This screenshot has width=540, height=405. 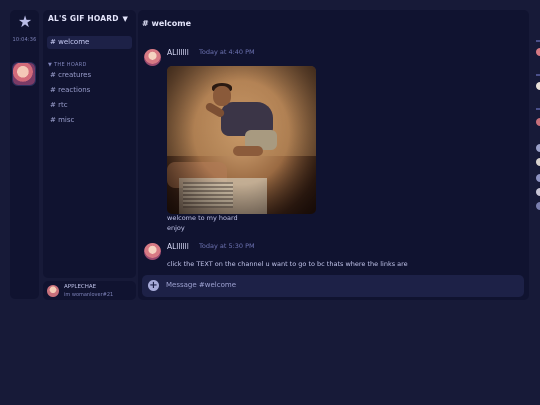 What do you see at coordinates (89, 75) in the screenshot?
I see `channel-creatures: # creatures` at bounding box center [89, 75].